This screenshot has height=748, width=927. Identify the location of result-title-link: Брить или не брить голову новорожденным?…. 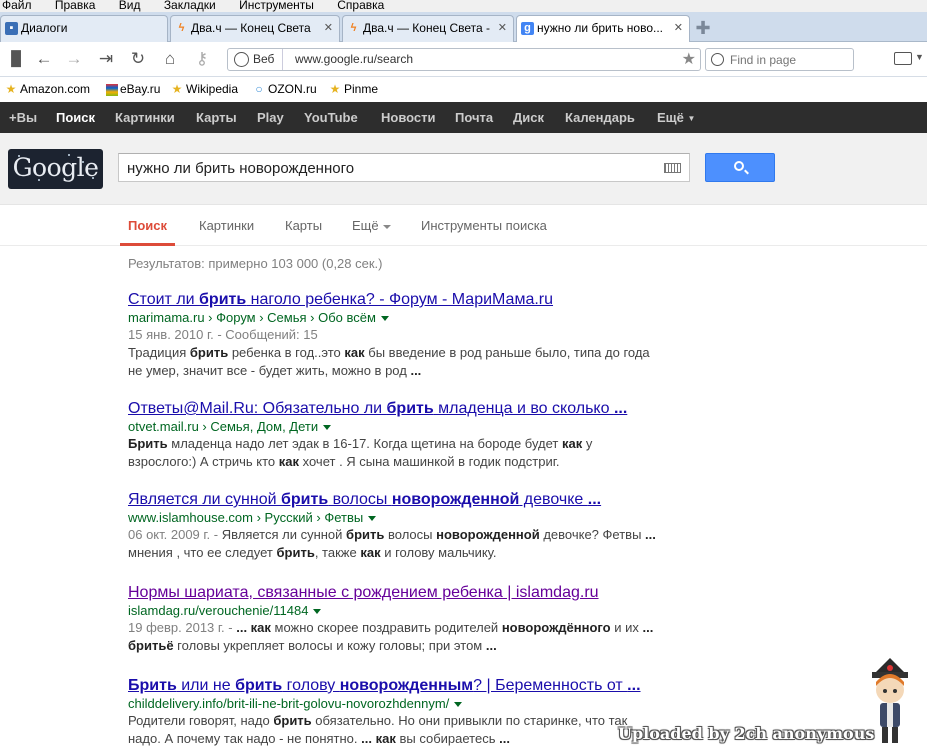
(393, 685).